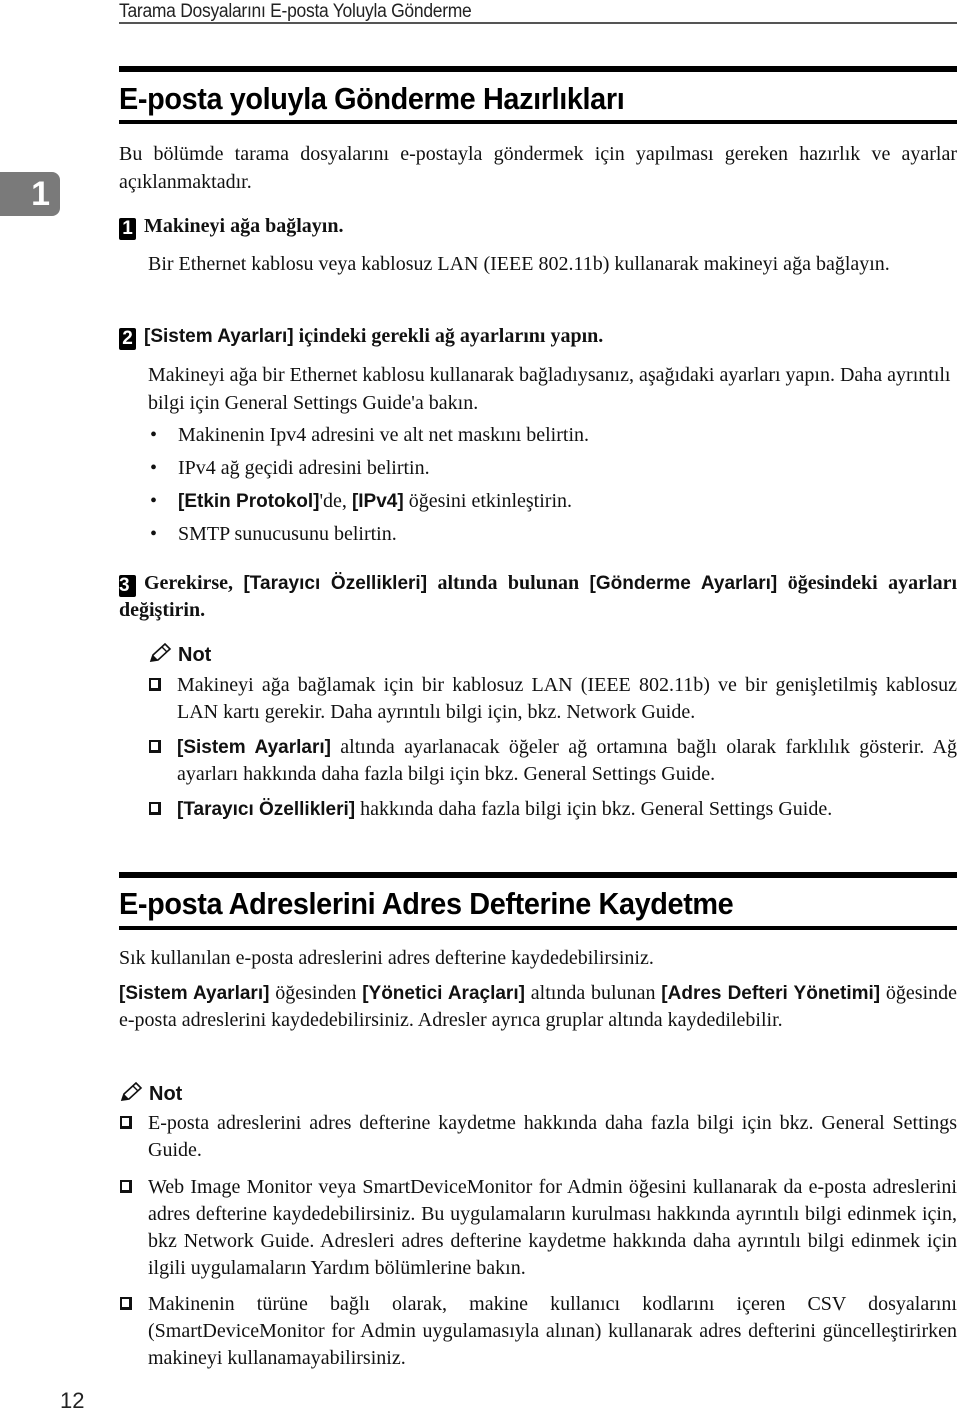 Image resolution: width=960 pixels, height=1414 pixels. What do you see at coordinates (127, 339) in the screenshot?
I see `step-number-badge: 2` at bounding box center [127, 339].